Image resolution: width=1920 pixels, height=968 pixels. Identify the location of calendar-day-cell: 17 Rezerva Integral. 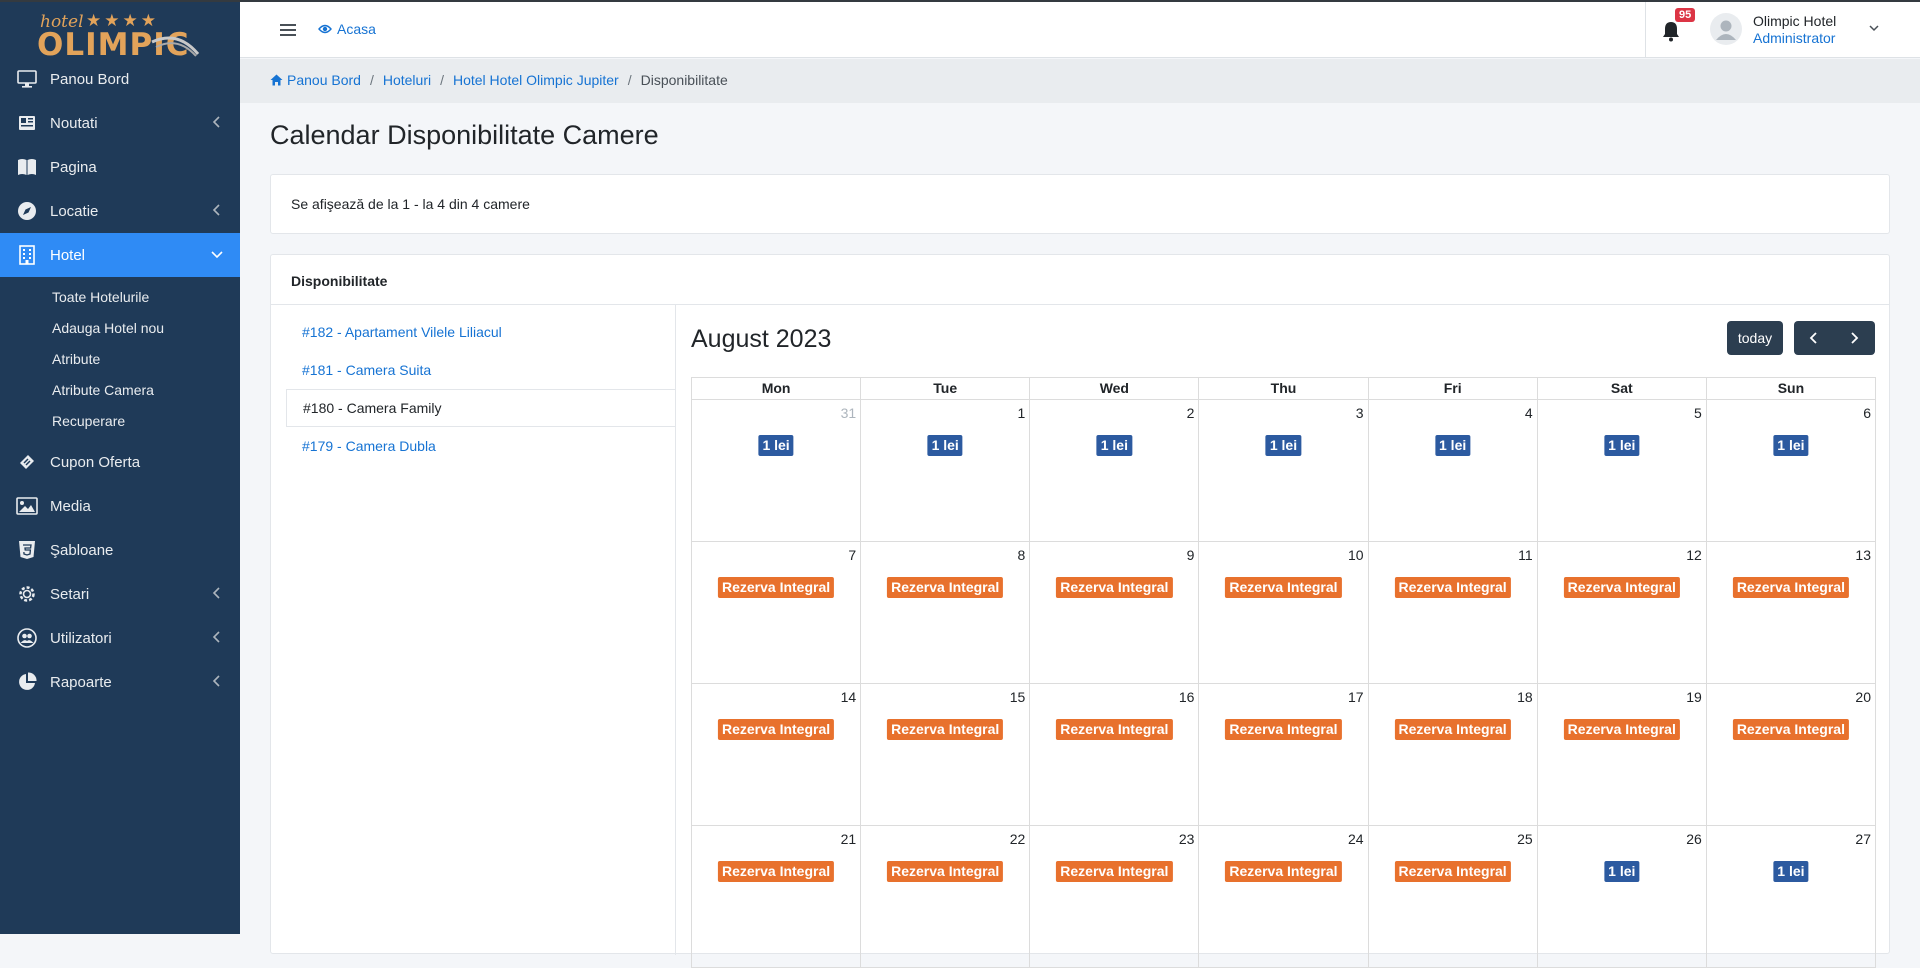
(1284, 755).